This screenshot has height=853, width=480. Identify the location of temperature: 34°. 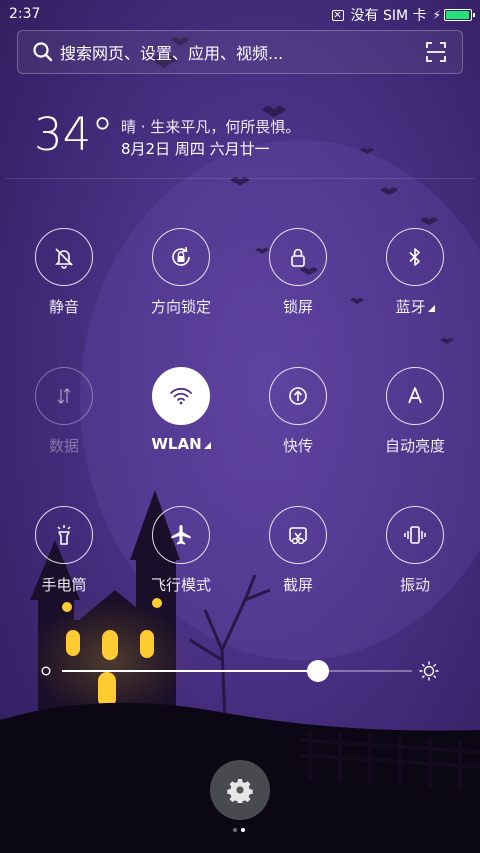
(74, 134).